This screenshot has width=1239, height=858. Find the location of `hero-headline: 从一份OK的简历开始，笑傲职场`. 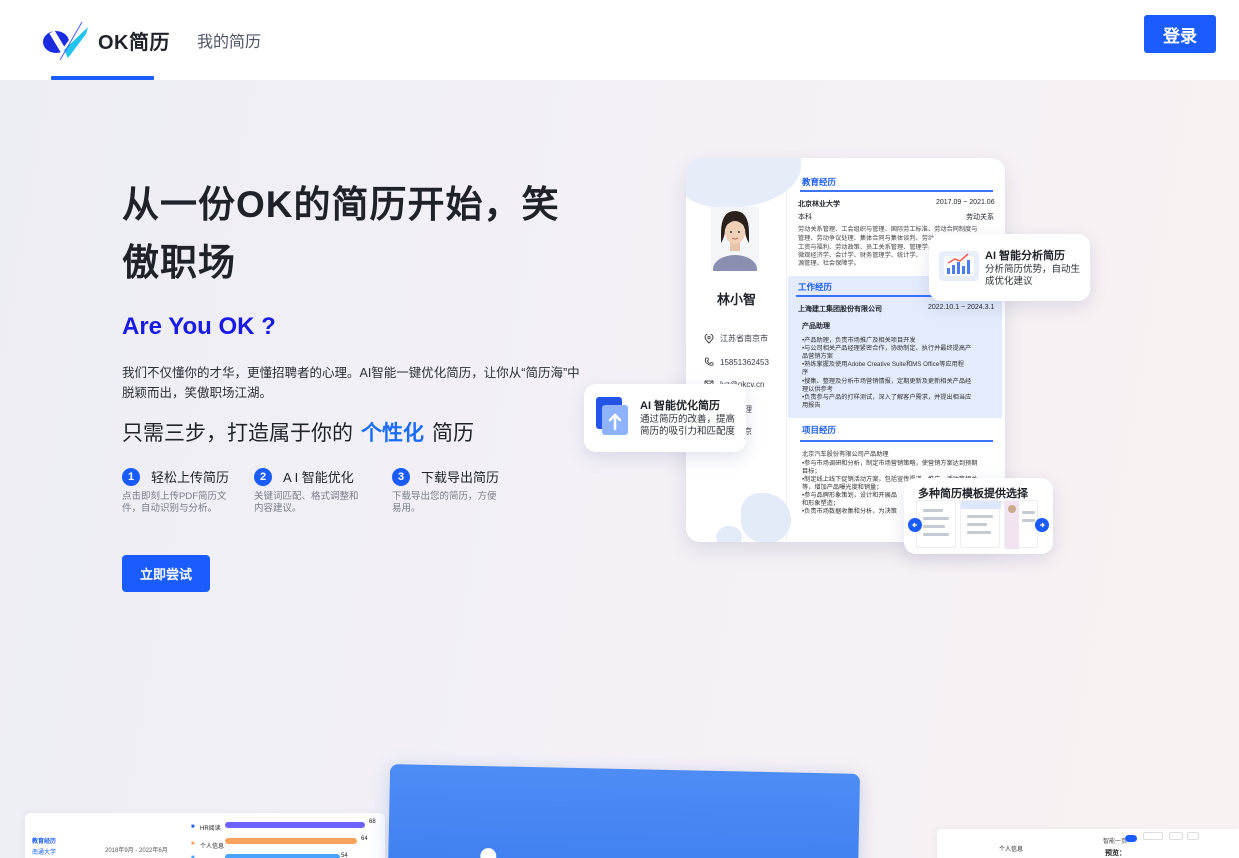

hero-headline: 从一份OK的简历开始，笑傲职场 is located at coordinates (341, 233).